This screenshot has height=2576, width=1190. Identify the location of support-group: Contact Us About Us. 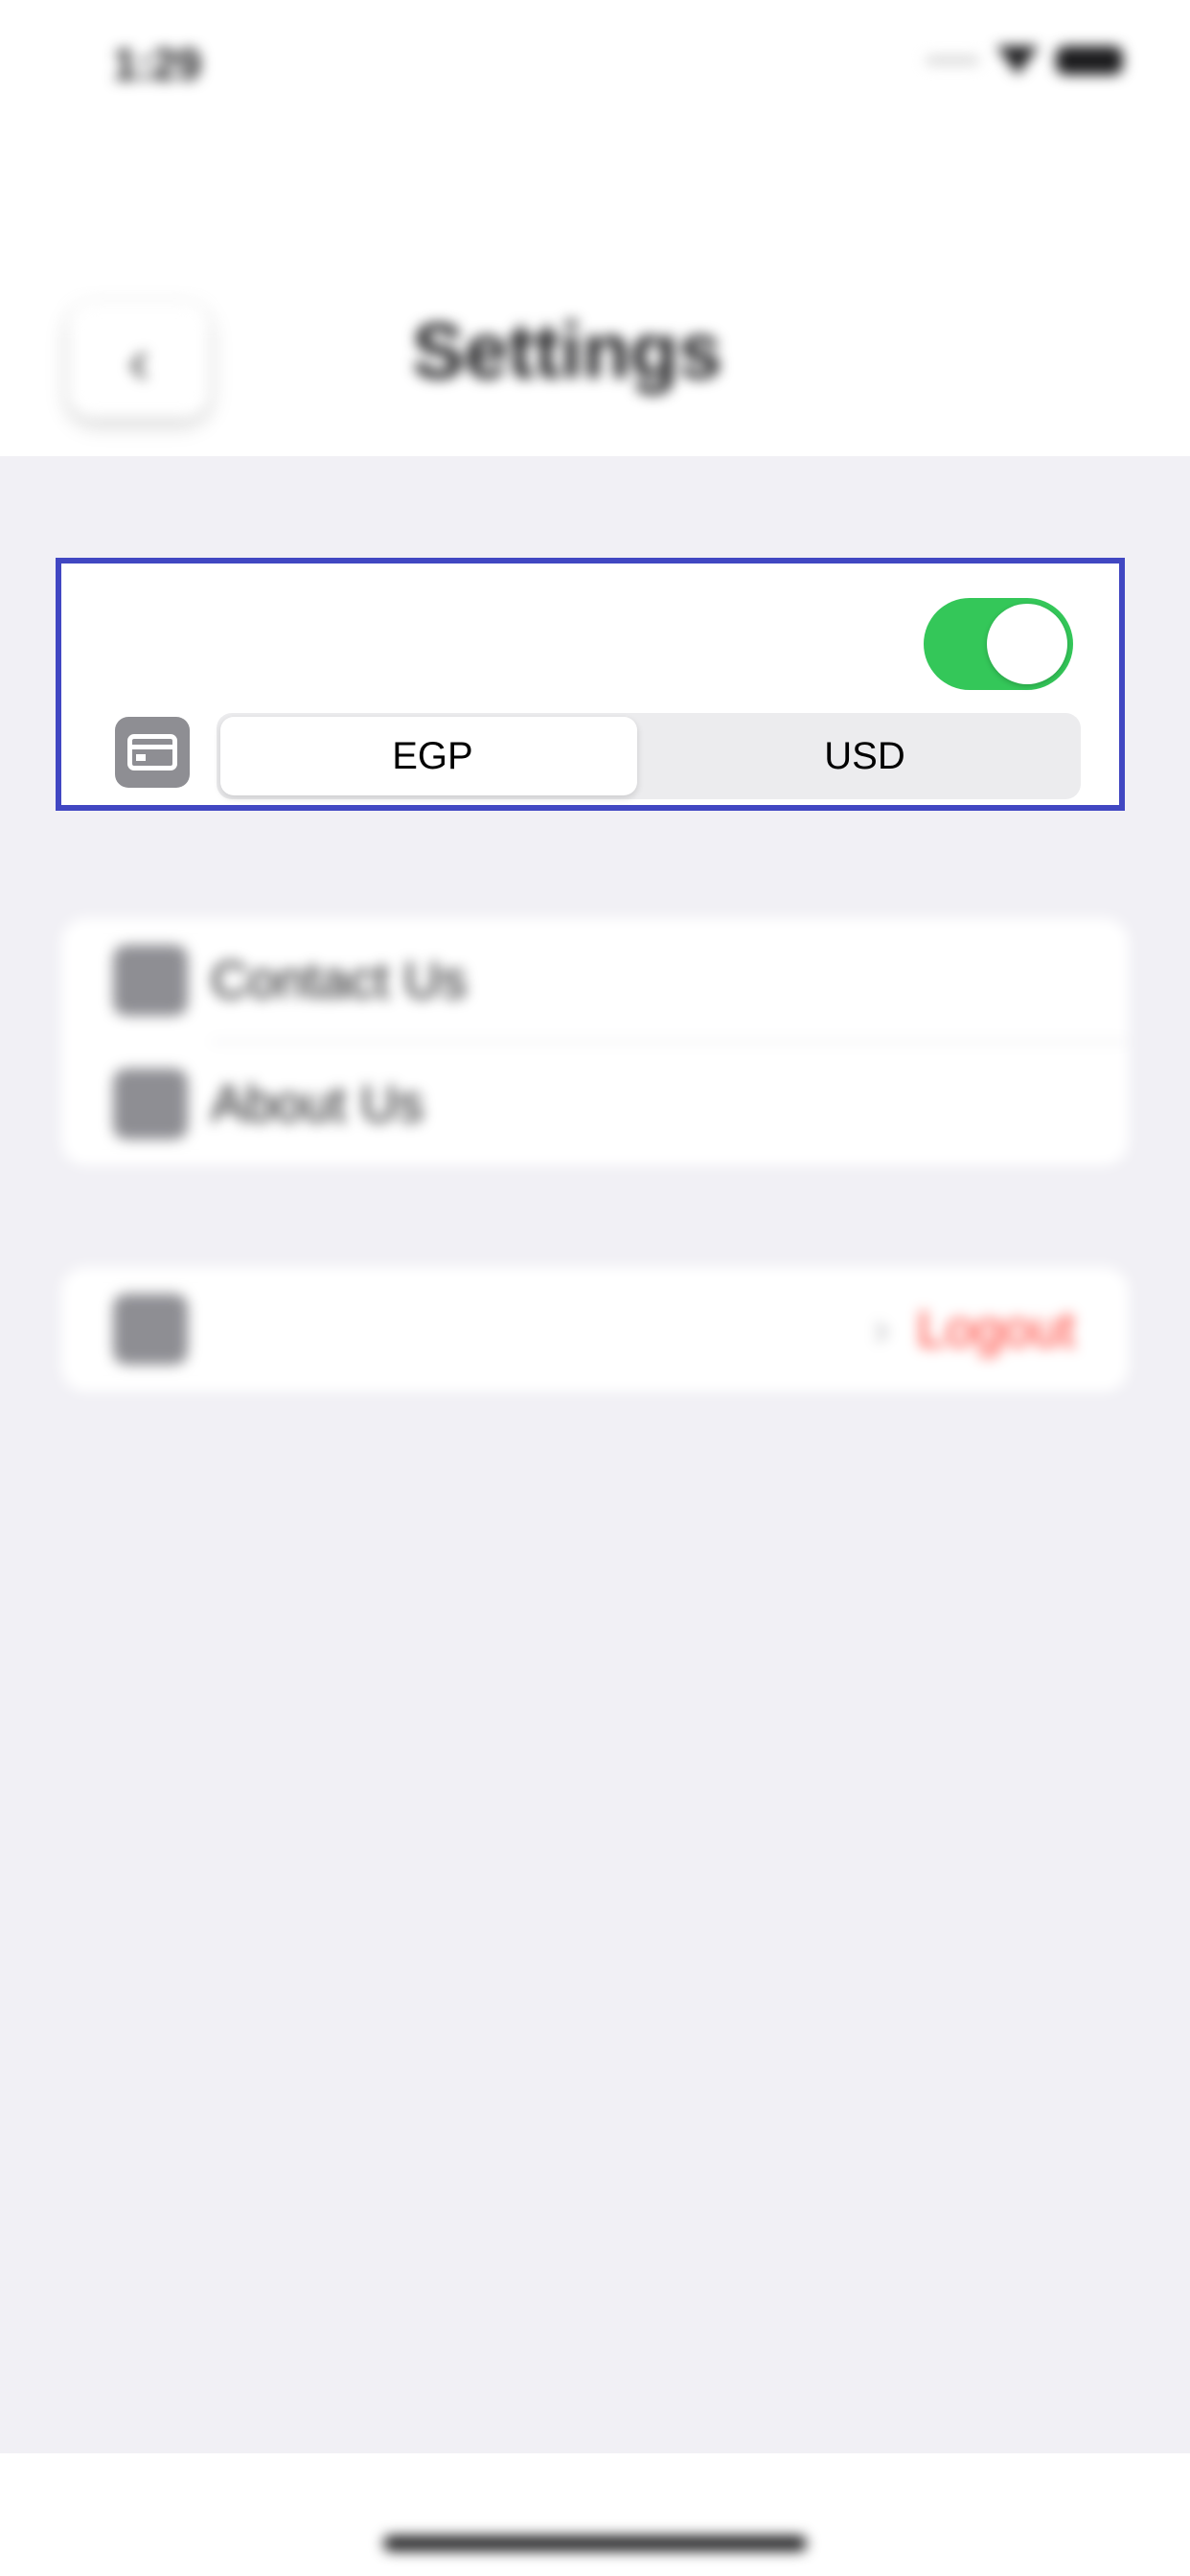
(595, 1041).